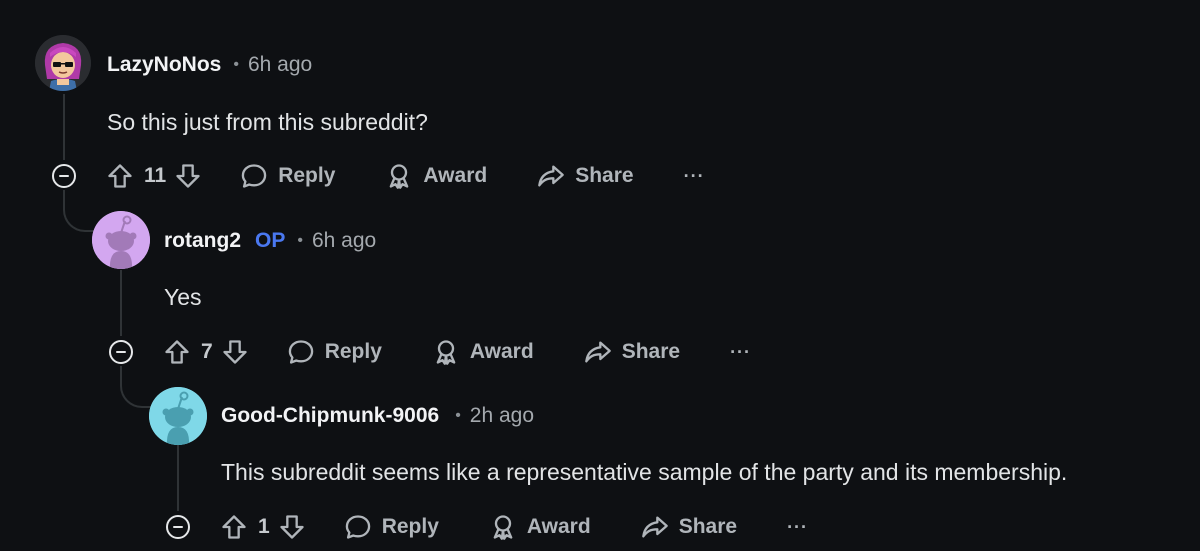 This screenshot has height=551, width=1200. I want to click on comment-actions: 1 Reply Award Share ···, so click(514, 527).